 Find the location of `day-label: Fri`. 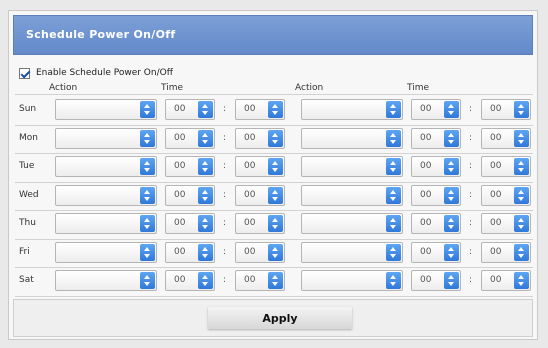

day-label: Fri is located at coordinates (24, 251).